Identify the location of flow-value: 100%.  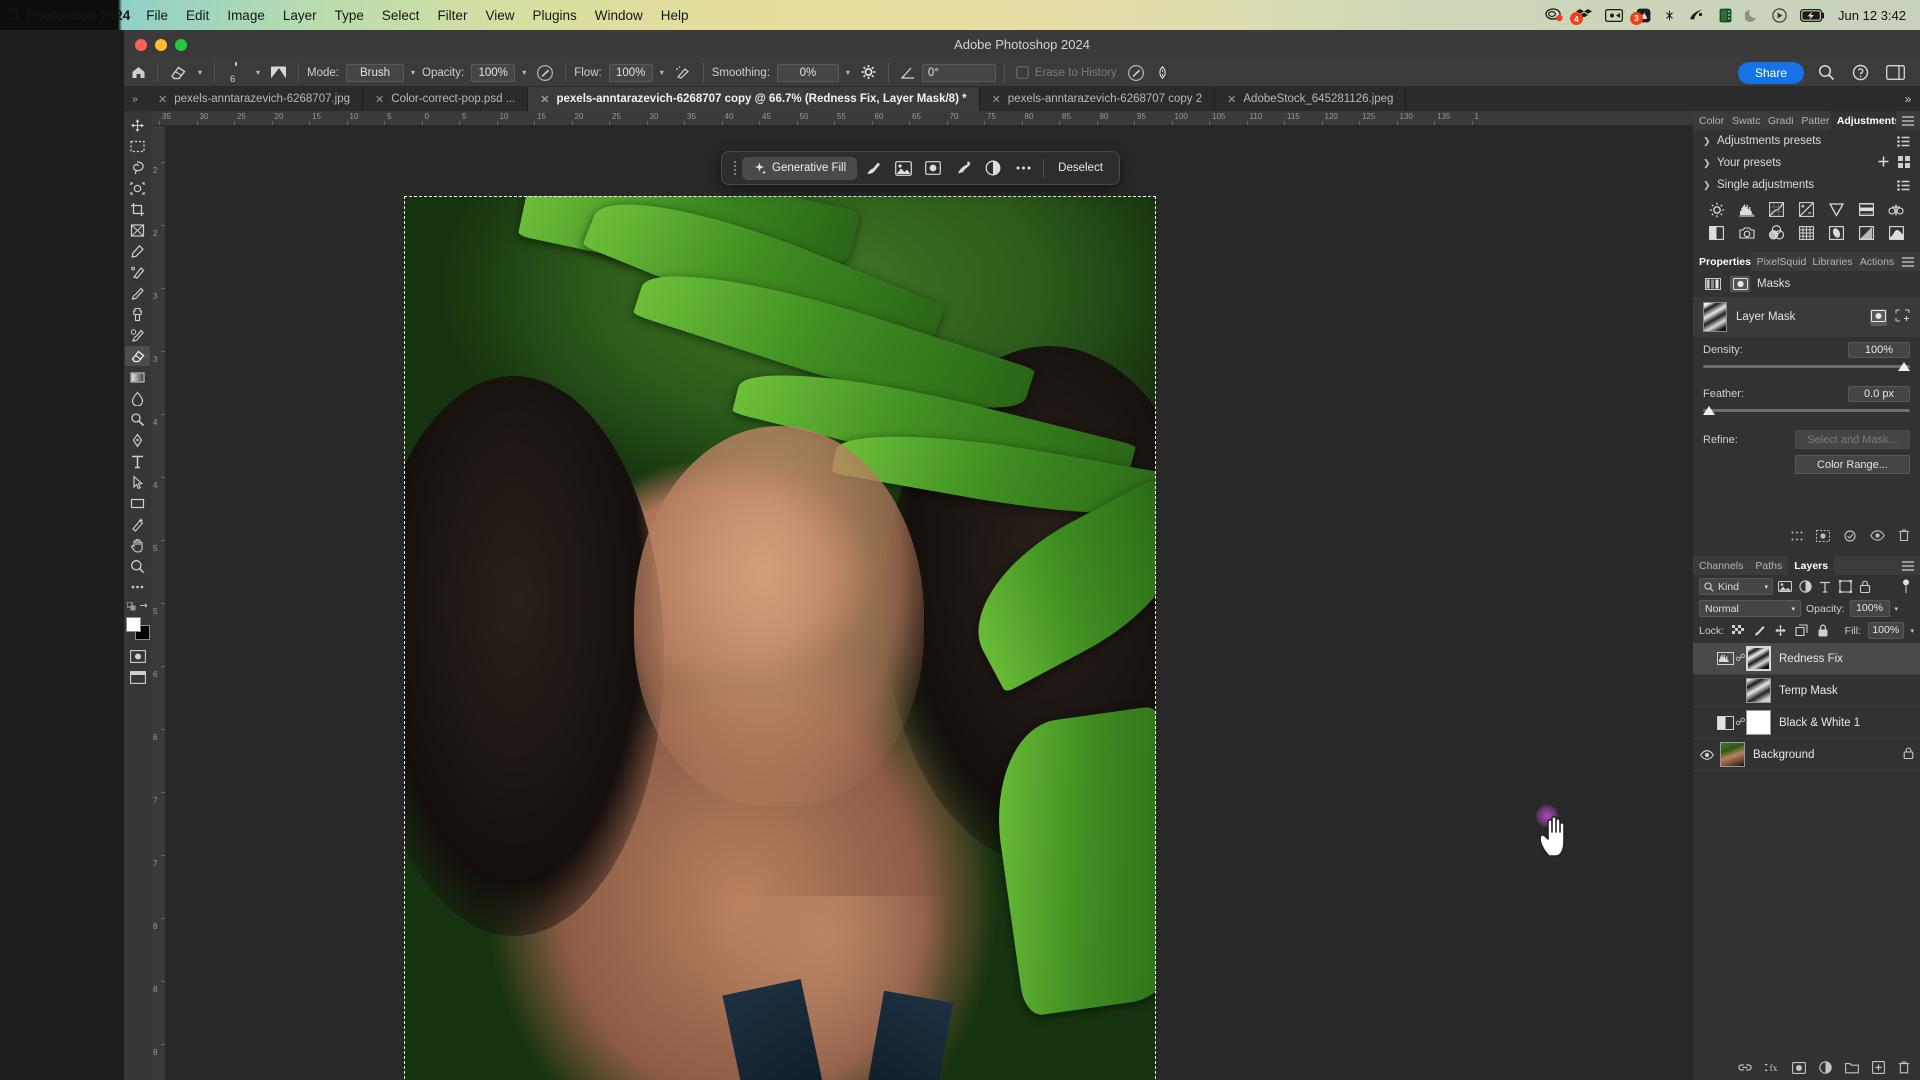
(630, 72).